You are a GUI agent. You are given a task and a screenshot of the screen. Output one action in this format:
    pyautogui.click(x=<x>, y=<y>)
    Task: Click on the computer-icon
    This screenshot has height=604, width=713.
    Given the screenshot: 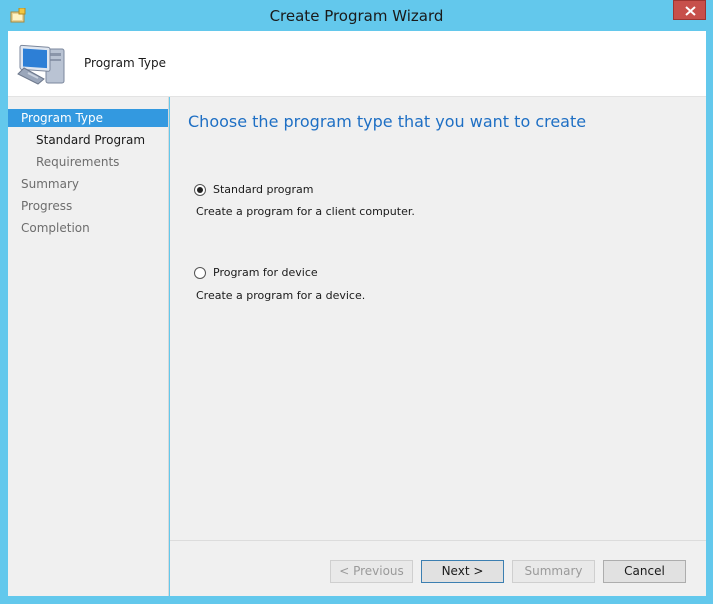 What is the action you would take?
    pyautogui.click(x=42, y=64)
    